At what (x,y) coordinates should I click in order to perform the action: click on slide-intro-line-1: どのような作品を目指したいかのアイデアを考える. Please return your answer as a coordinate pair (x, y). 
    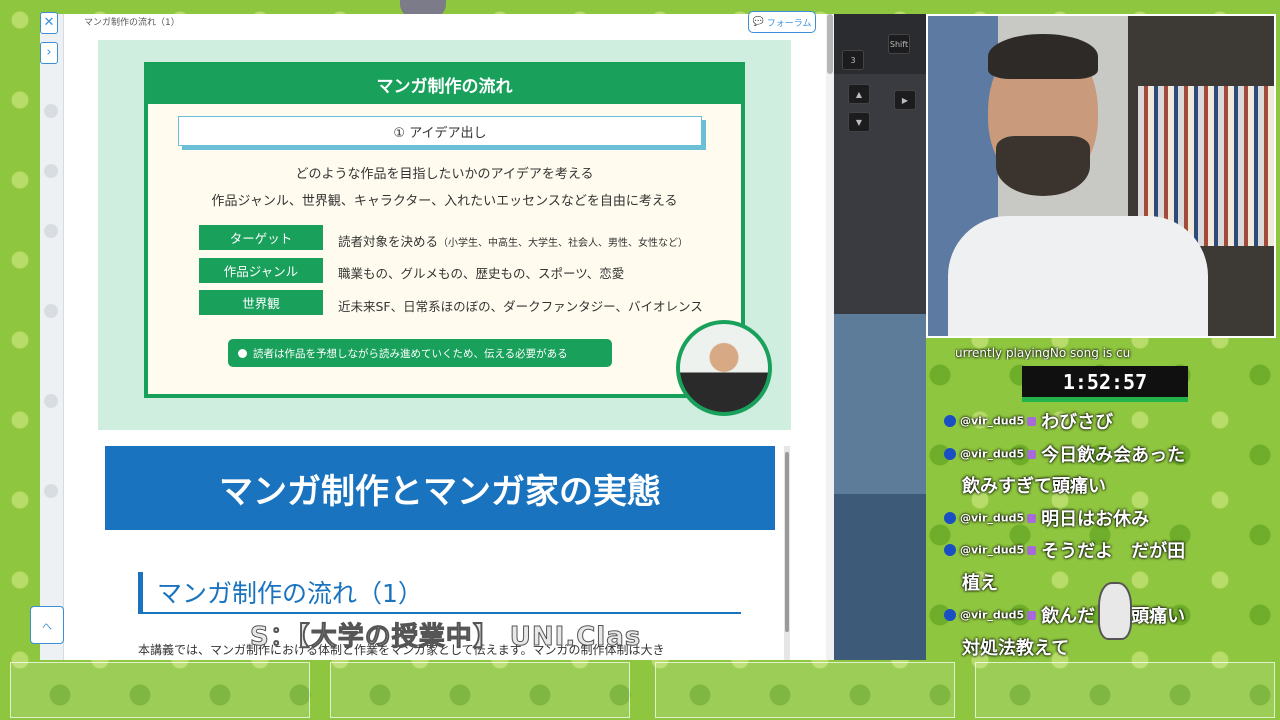
    Looking at the image, I should click on (444, 174).